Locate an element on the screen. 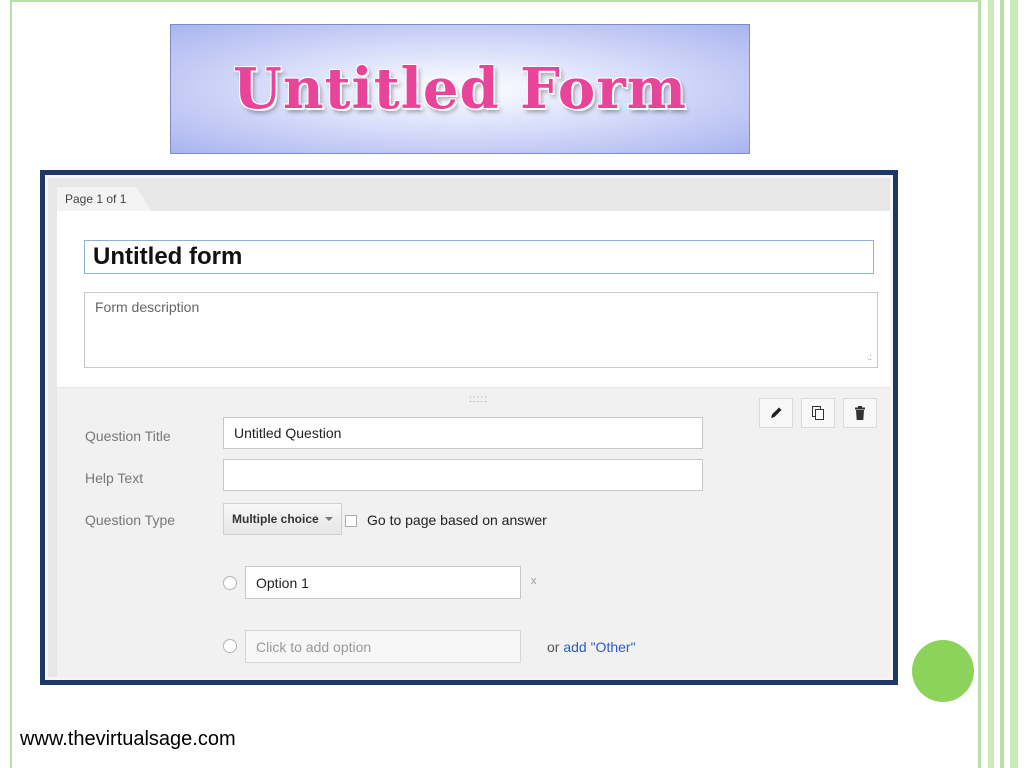  footer-url: www.thevirtualsage.com is located at coordinates (128, 739).